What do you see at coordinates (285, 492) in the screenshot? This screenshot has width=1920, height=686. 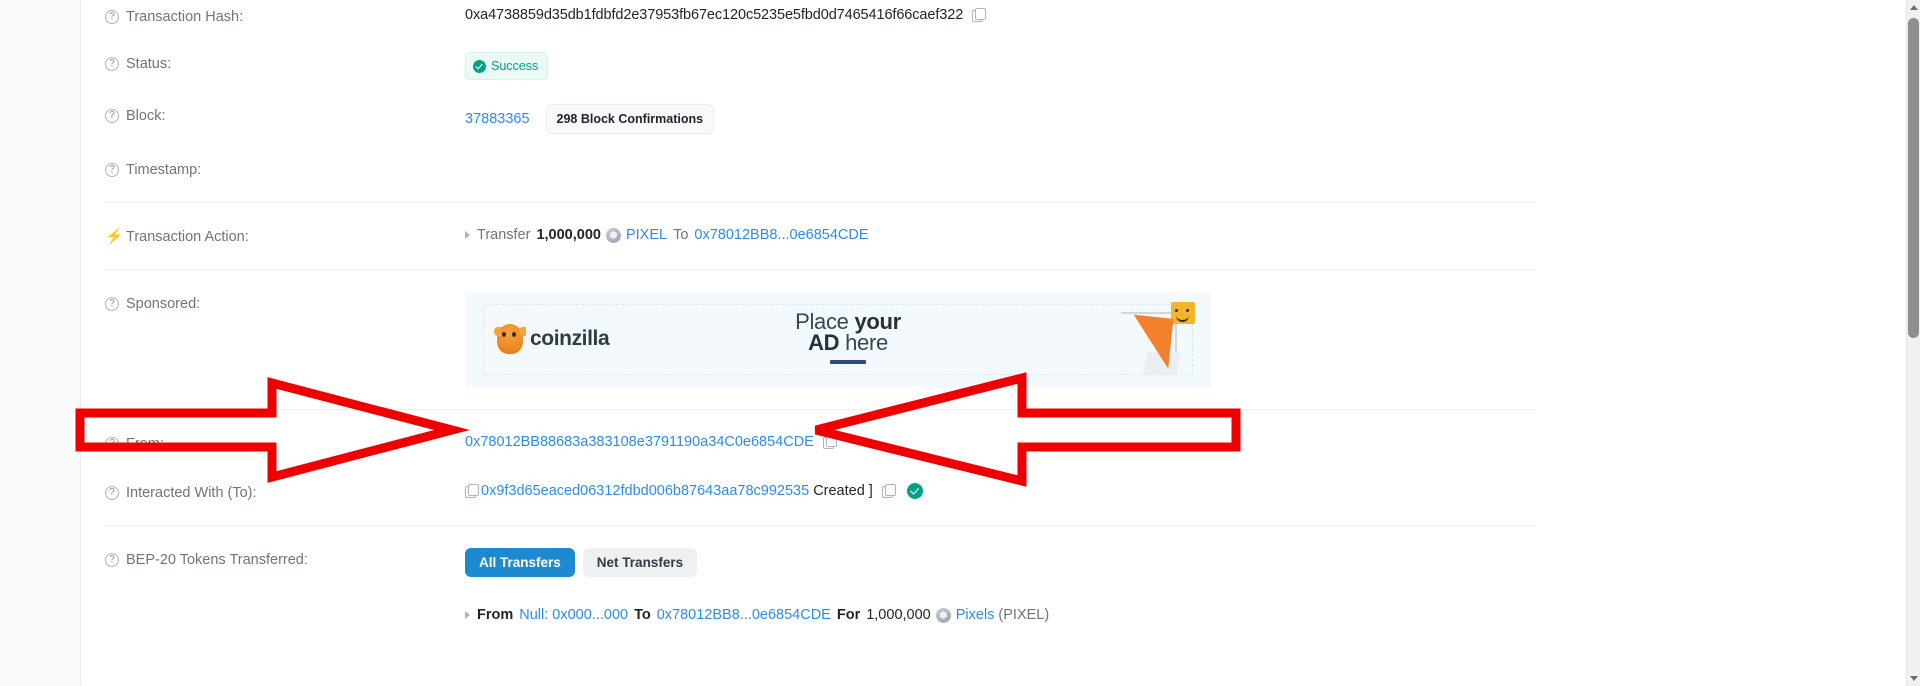 I see `interacted-with-label-group: ? Interacted With (To):` at bounding box center [285, 492].